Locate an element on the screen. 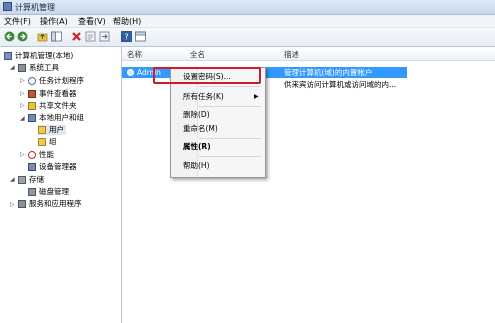 The image size is (495, 323). menu-item-all-tasks-label: 所有任务(K) is located at coordinates (203, 96).